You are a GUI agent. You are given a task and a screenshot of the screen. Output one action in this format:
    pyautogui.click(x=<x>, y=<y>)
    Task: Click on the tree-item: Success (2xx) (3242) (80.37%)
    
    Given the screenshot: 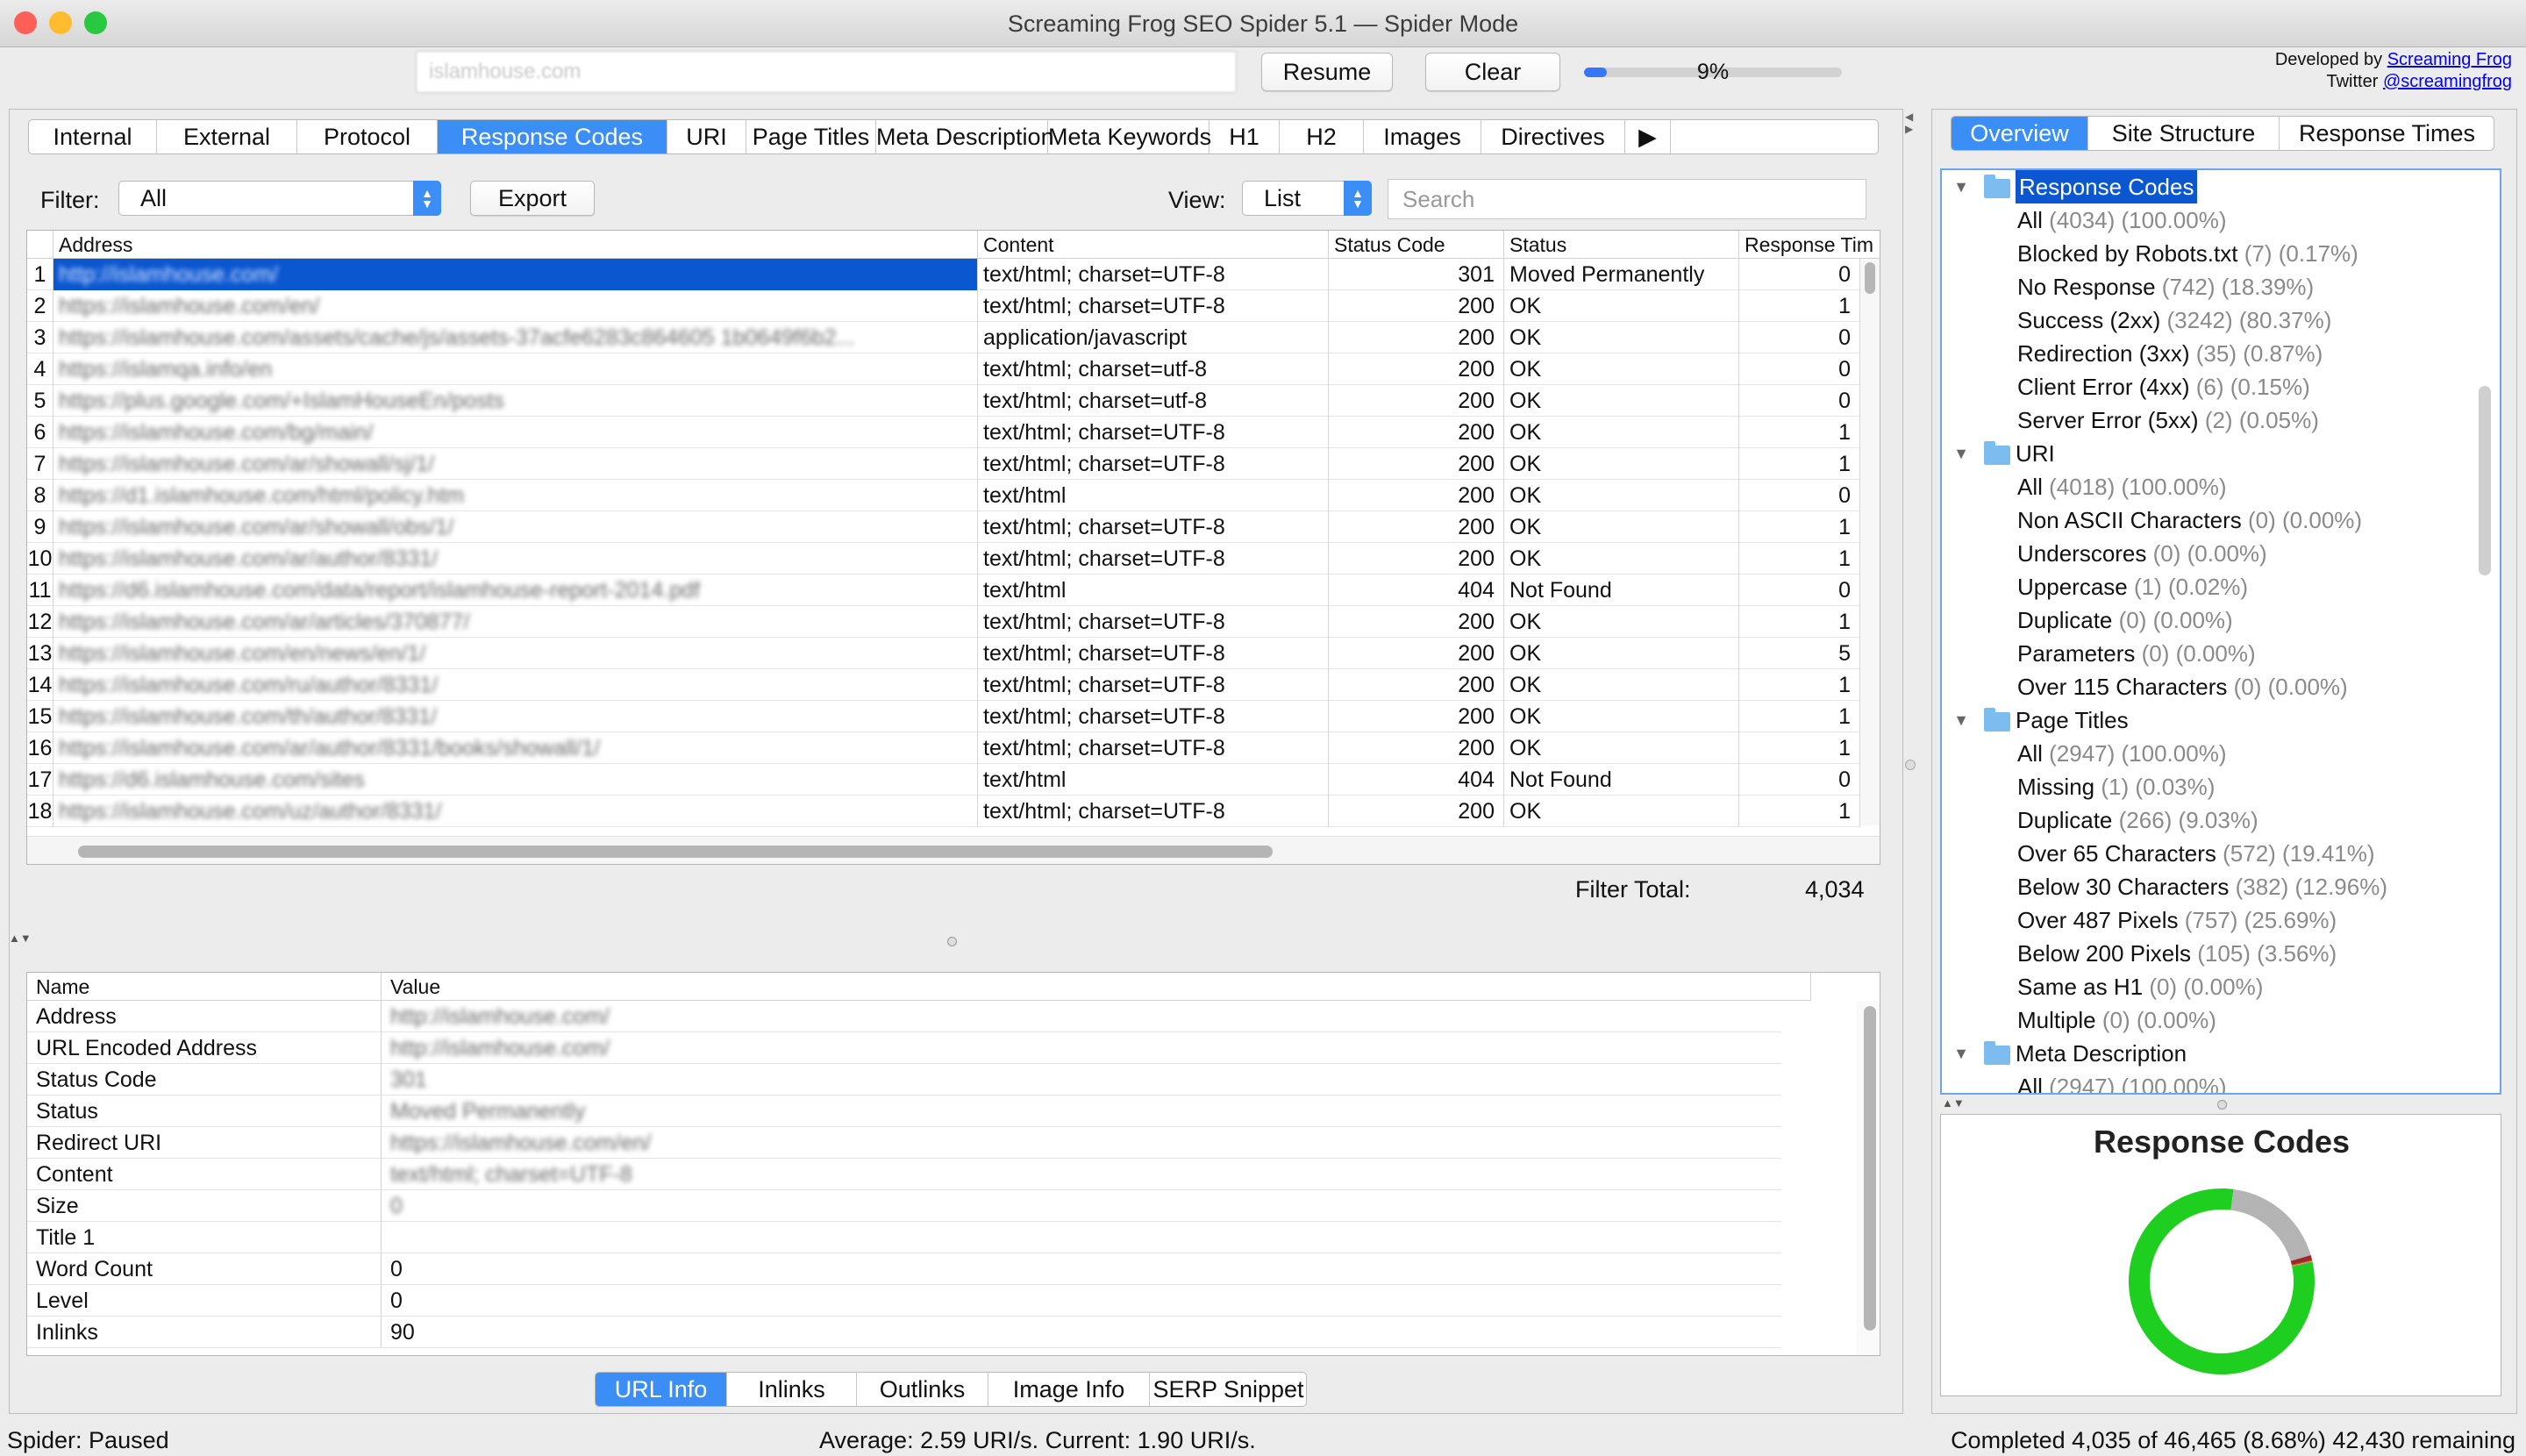 What is the action you would take?
    pyautogui.click(x=2214, y=320)
    